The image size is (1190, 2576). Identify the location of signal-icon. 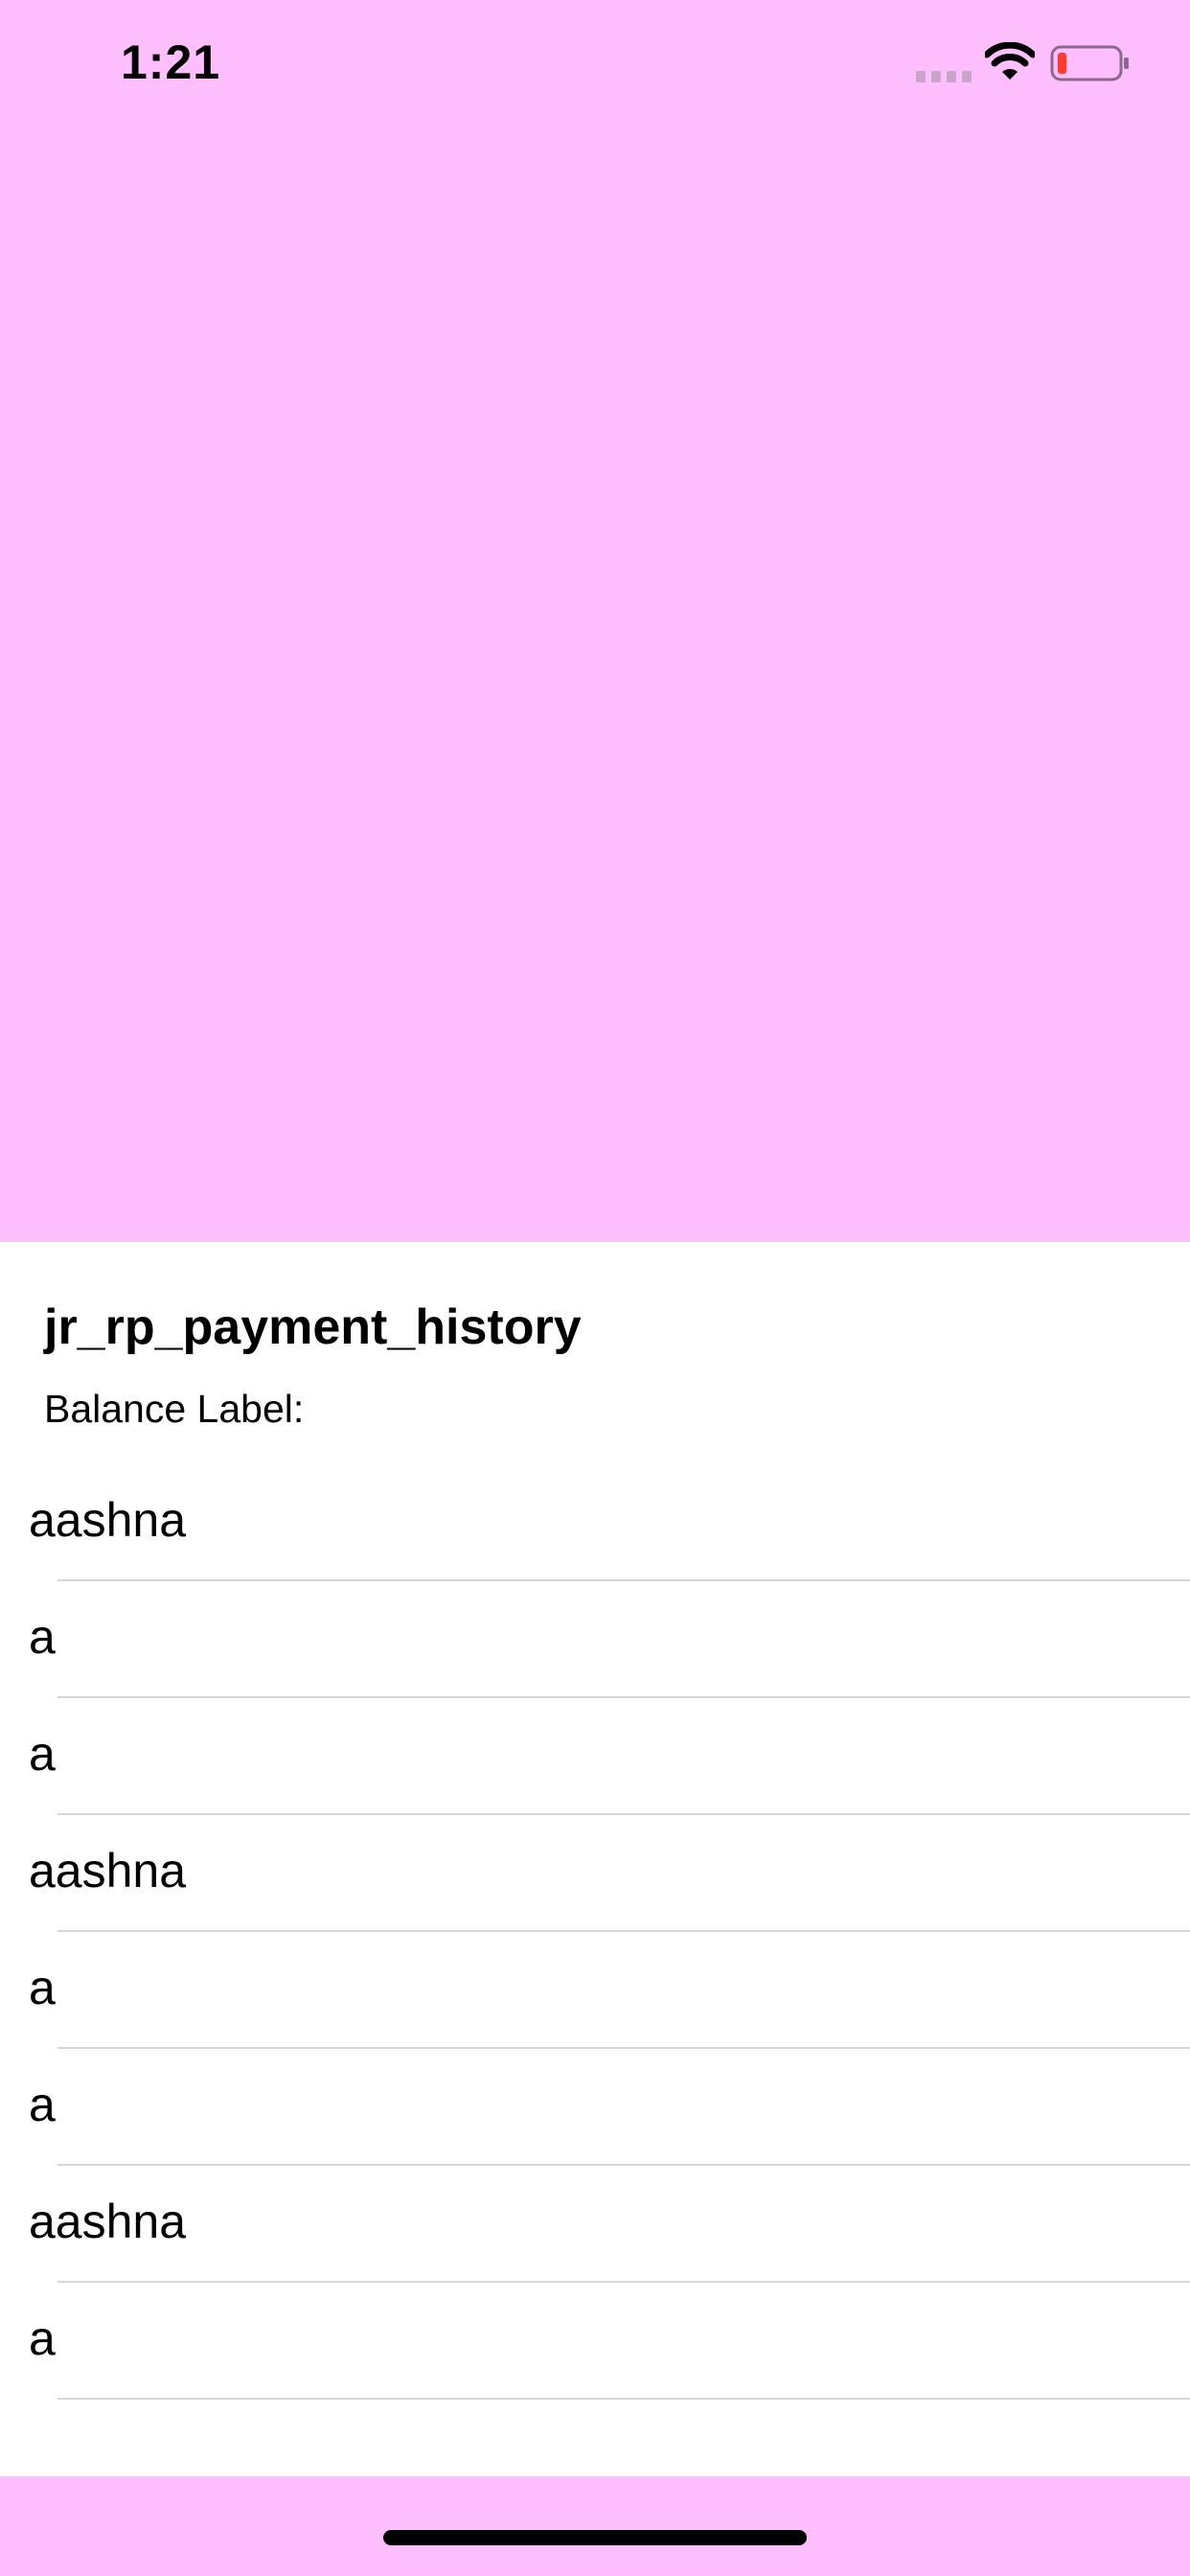
(944, 76).